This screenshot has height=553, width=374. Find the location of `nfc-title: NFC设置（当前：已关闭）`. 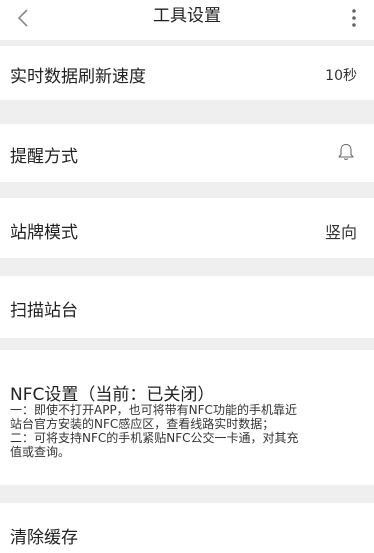

nfc-title: NFC设置（当前：已关闭） is located at coordinates (112, 395).